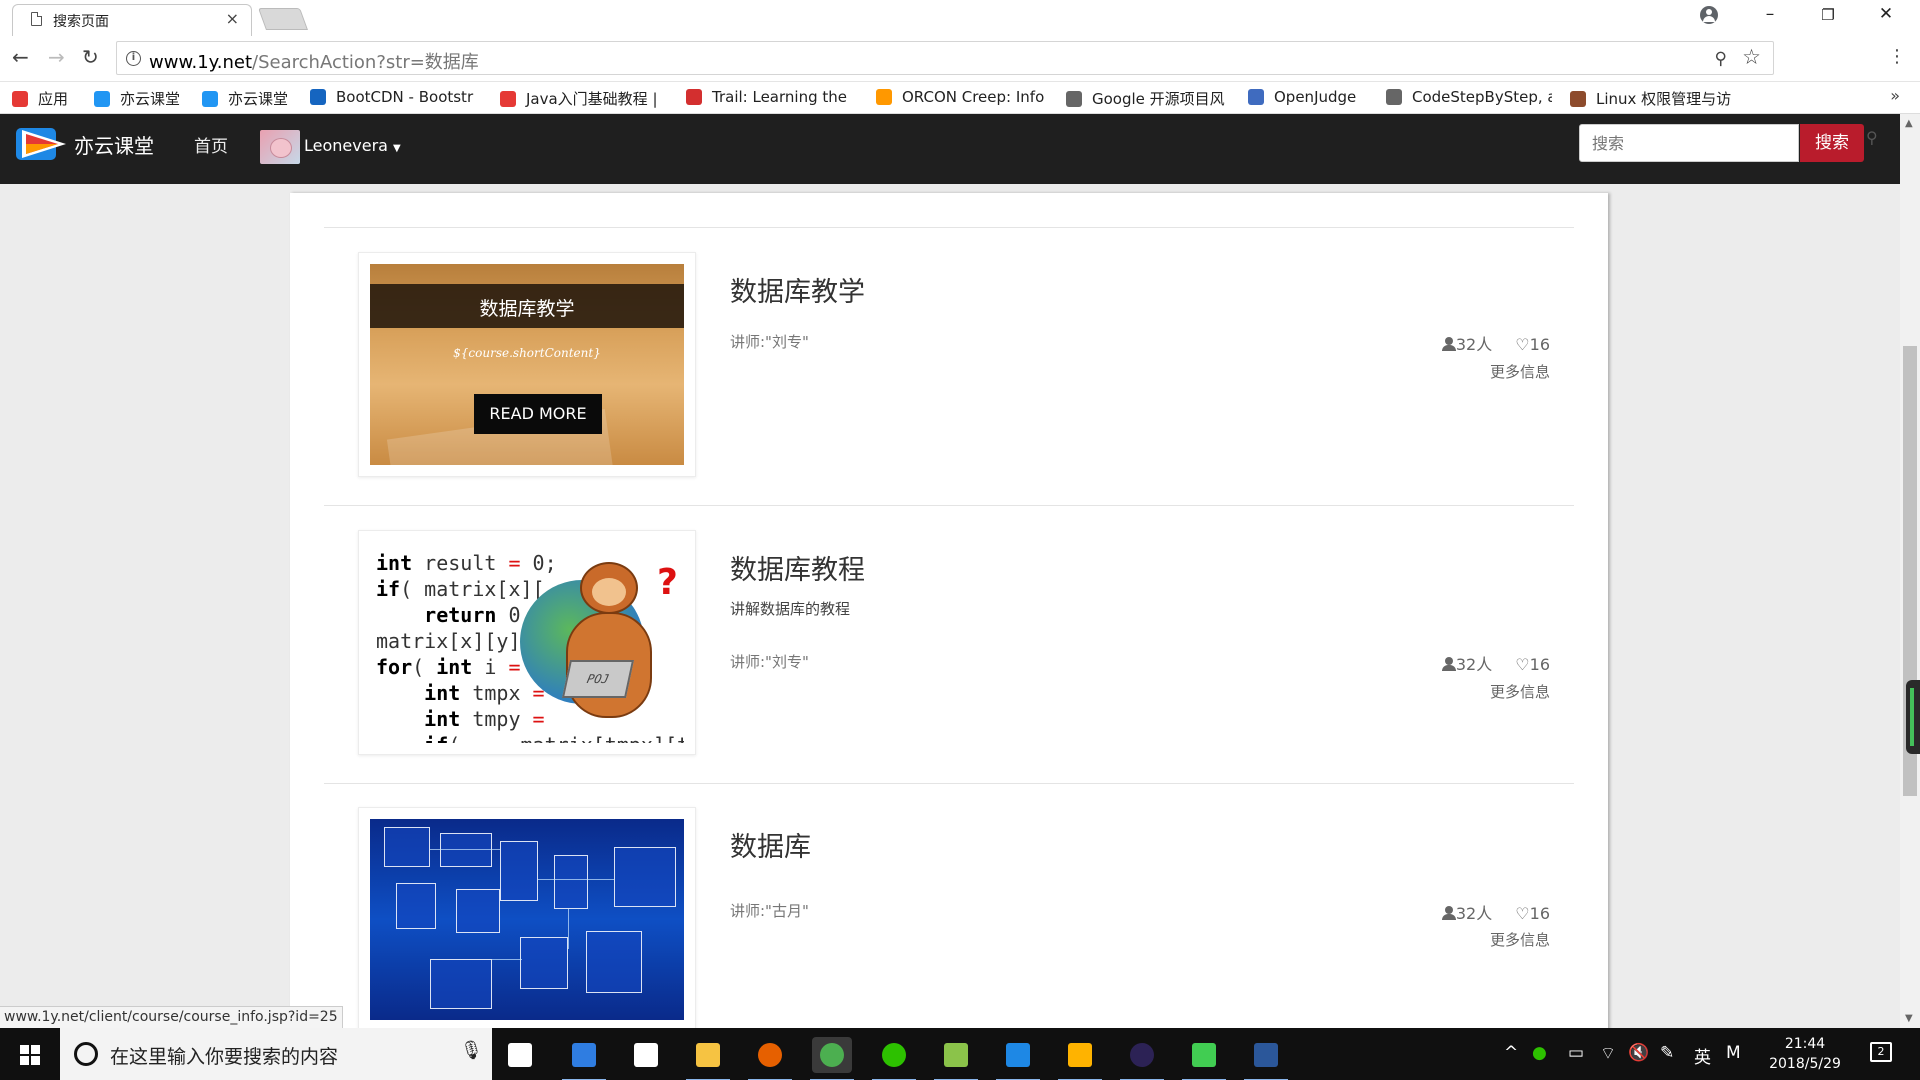 Image resolution: width=1920 pixels, height=1080 pixels. Describe the element at coordinates (956, 1058) in the screenshot. I see `image-viewer-icon` at that location.